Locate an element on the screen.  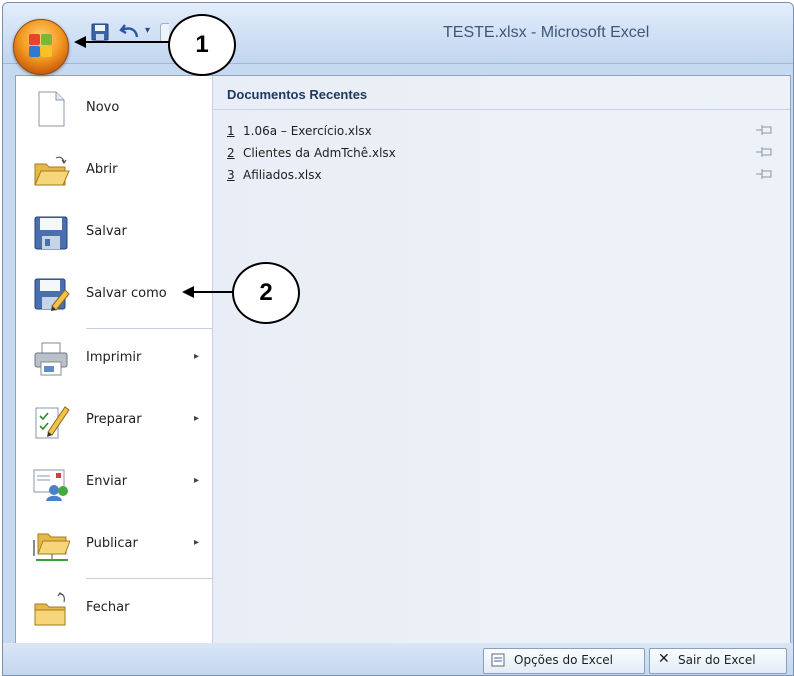
office-button is located at coordinates (41, 47).